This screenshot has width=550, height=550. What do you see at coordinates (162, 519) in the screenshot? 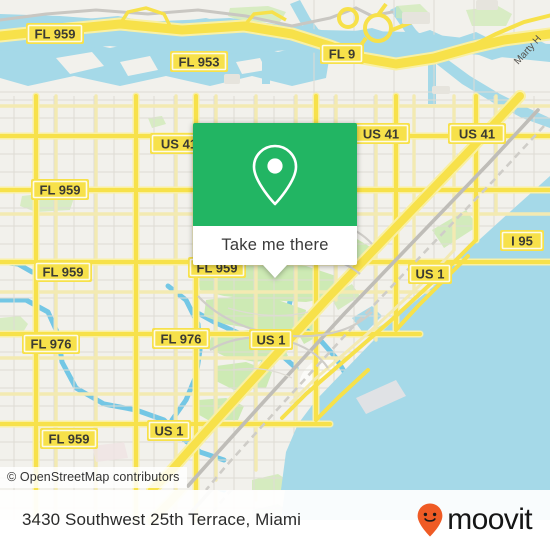
I see `address-label: 3430 Southwest 25th Terrace, Miami` at bounding box center [162, 519].